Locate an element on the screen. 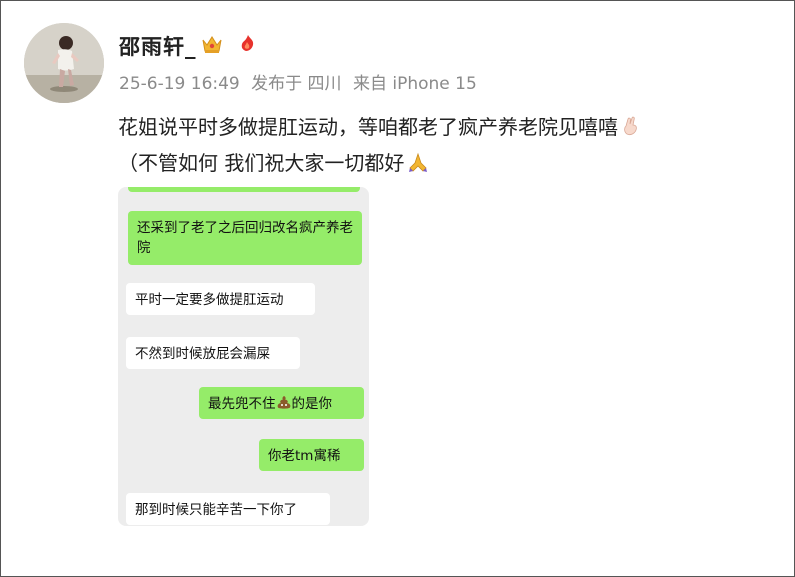  chat-message-text: 最先兜不住 is located at coordinates (242, 404).